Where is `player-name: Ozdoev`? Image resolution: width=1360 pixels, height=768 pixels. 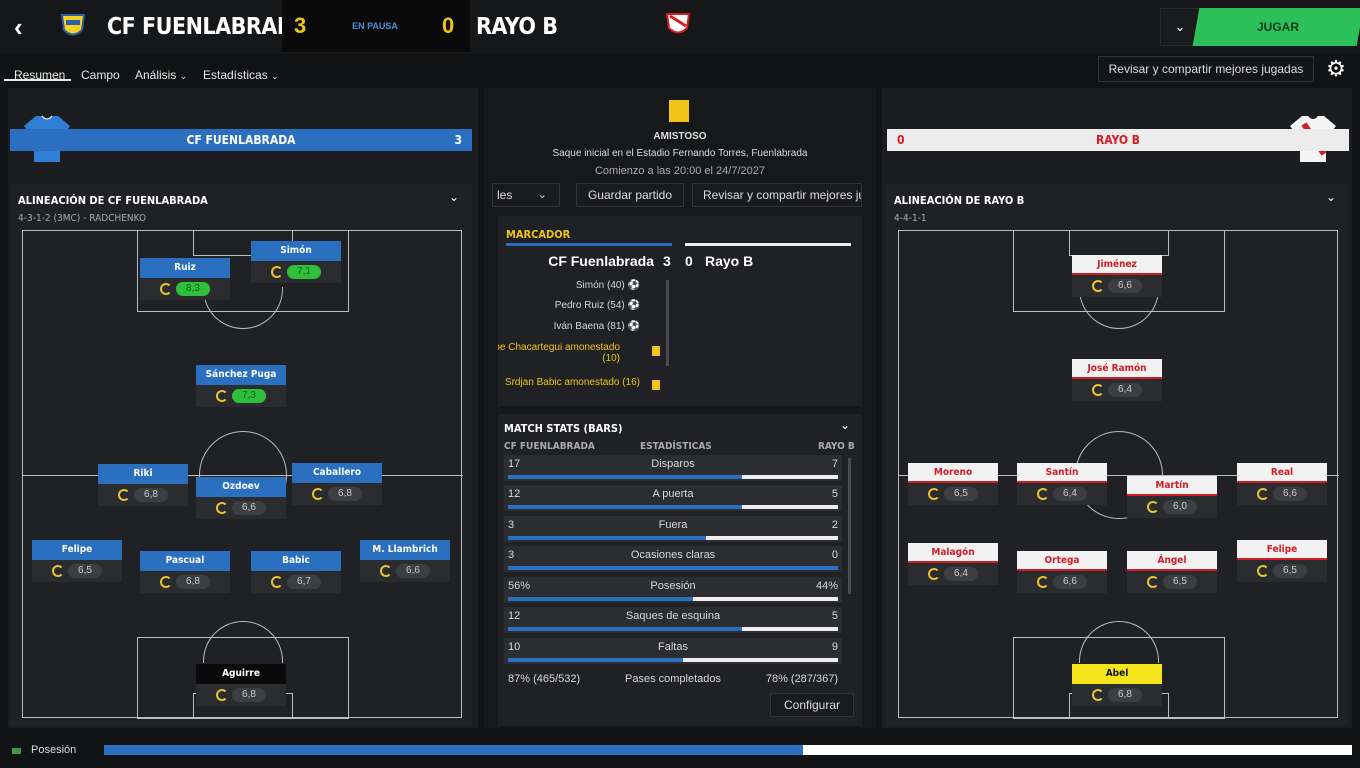
player-name: Ozdoev is located at coordinates (241, 487).